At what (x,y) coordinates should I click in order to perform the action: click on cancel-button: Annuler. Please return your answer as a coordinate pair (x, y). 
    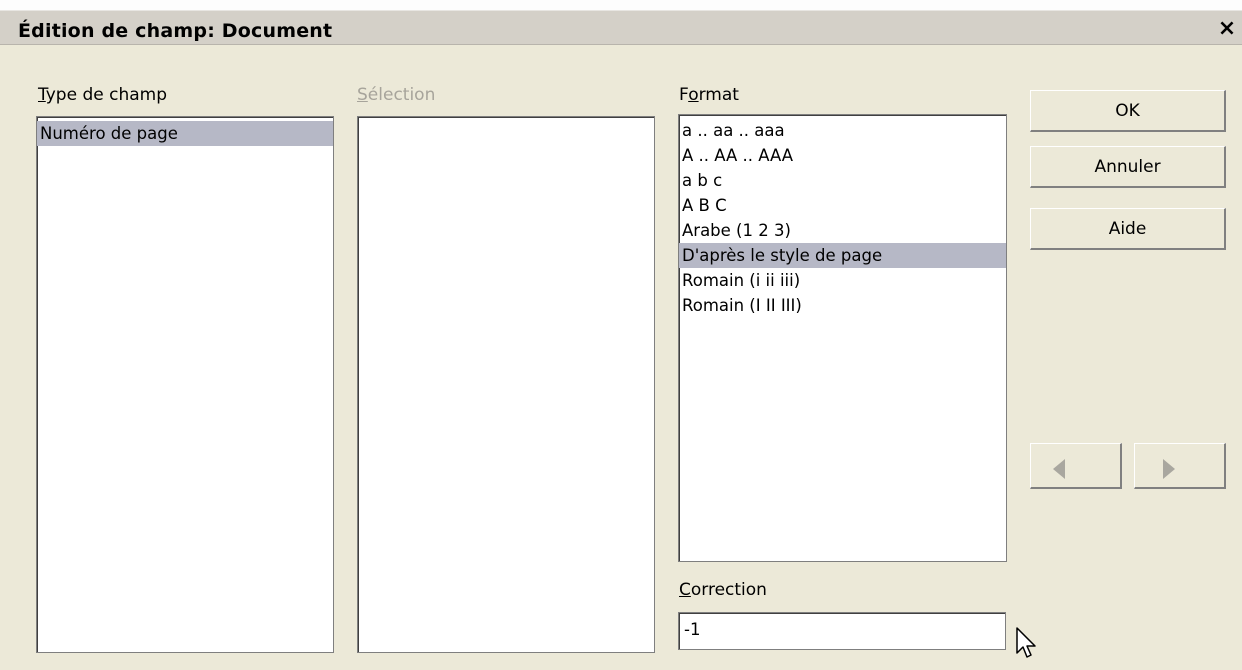
    Looking at the image, I should click on (1128, 167).